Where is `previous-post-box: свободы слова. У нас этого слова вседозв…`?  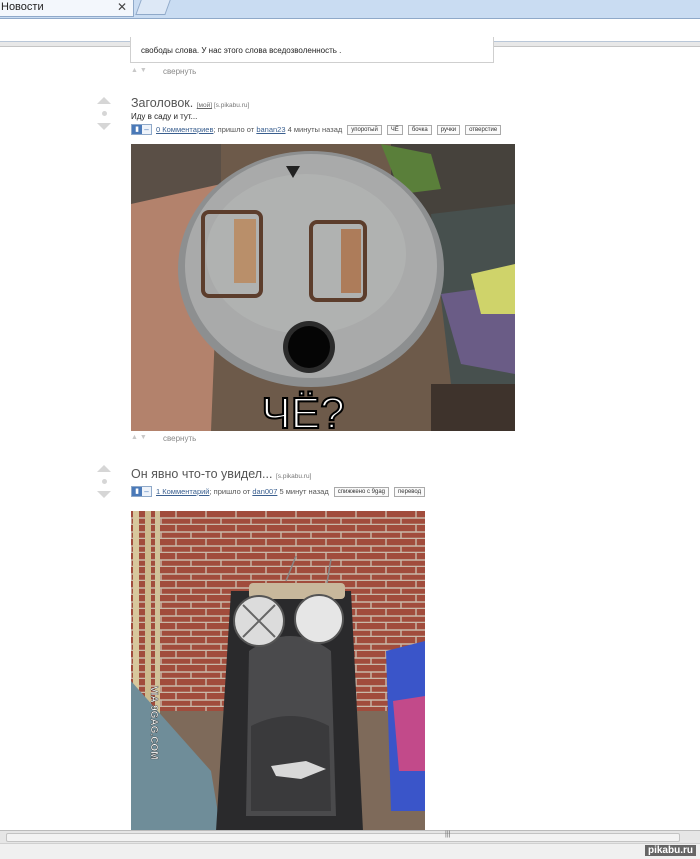 previous-post-box: свободы слова. У нас этого слова вседозв… is located at coordinates (312, 50).